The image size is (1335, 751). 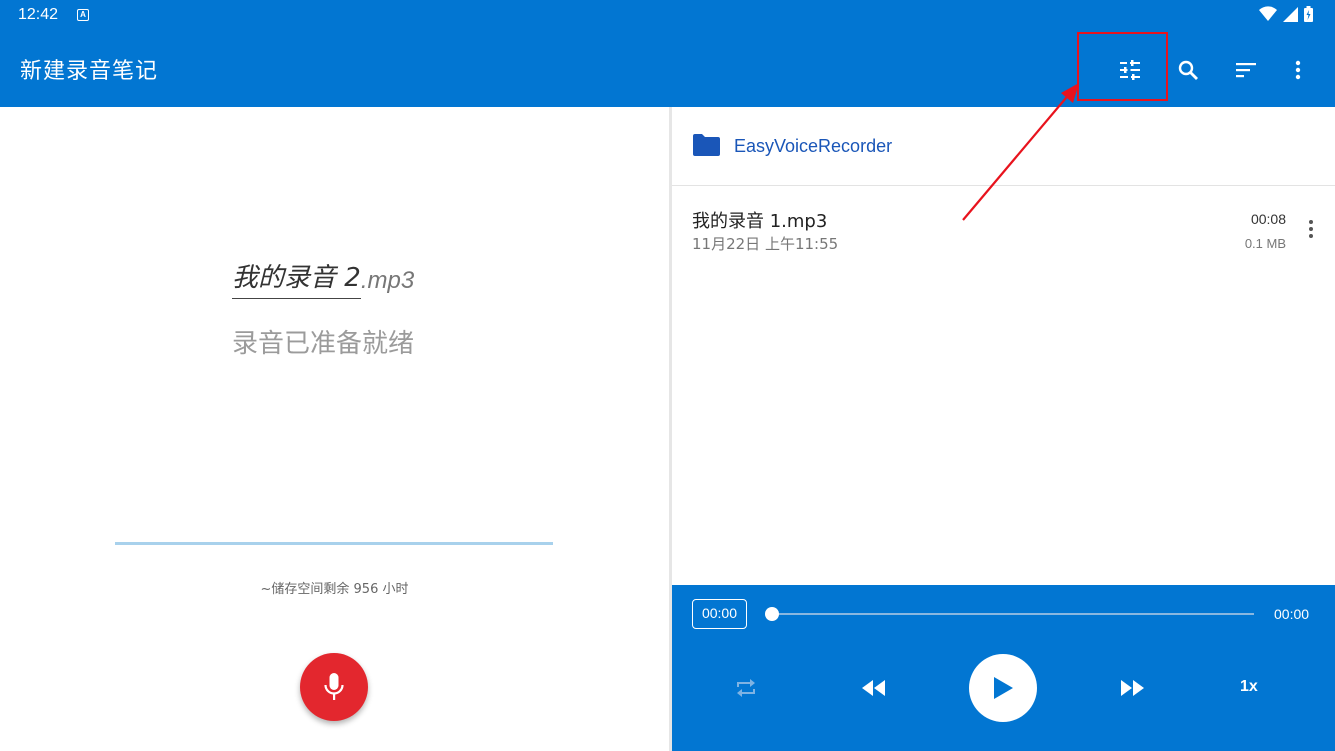 I want to click on fast-forward-button, so click(x=1132, y=688).